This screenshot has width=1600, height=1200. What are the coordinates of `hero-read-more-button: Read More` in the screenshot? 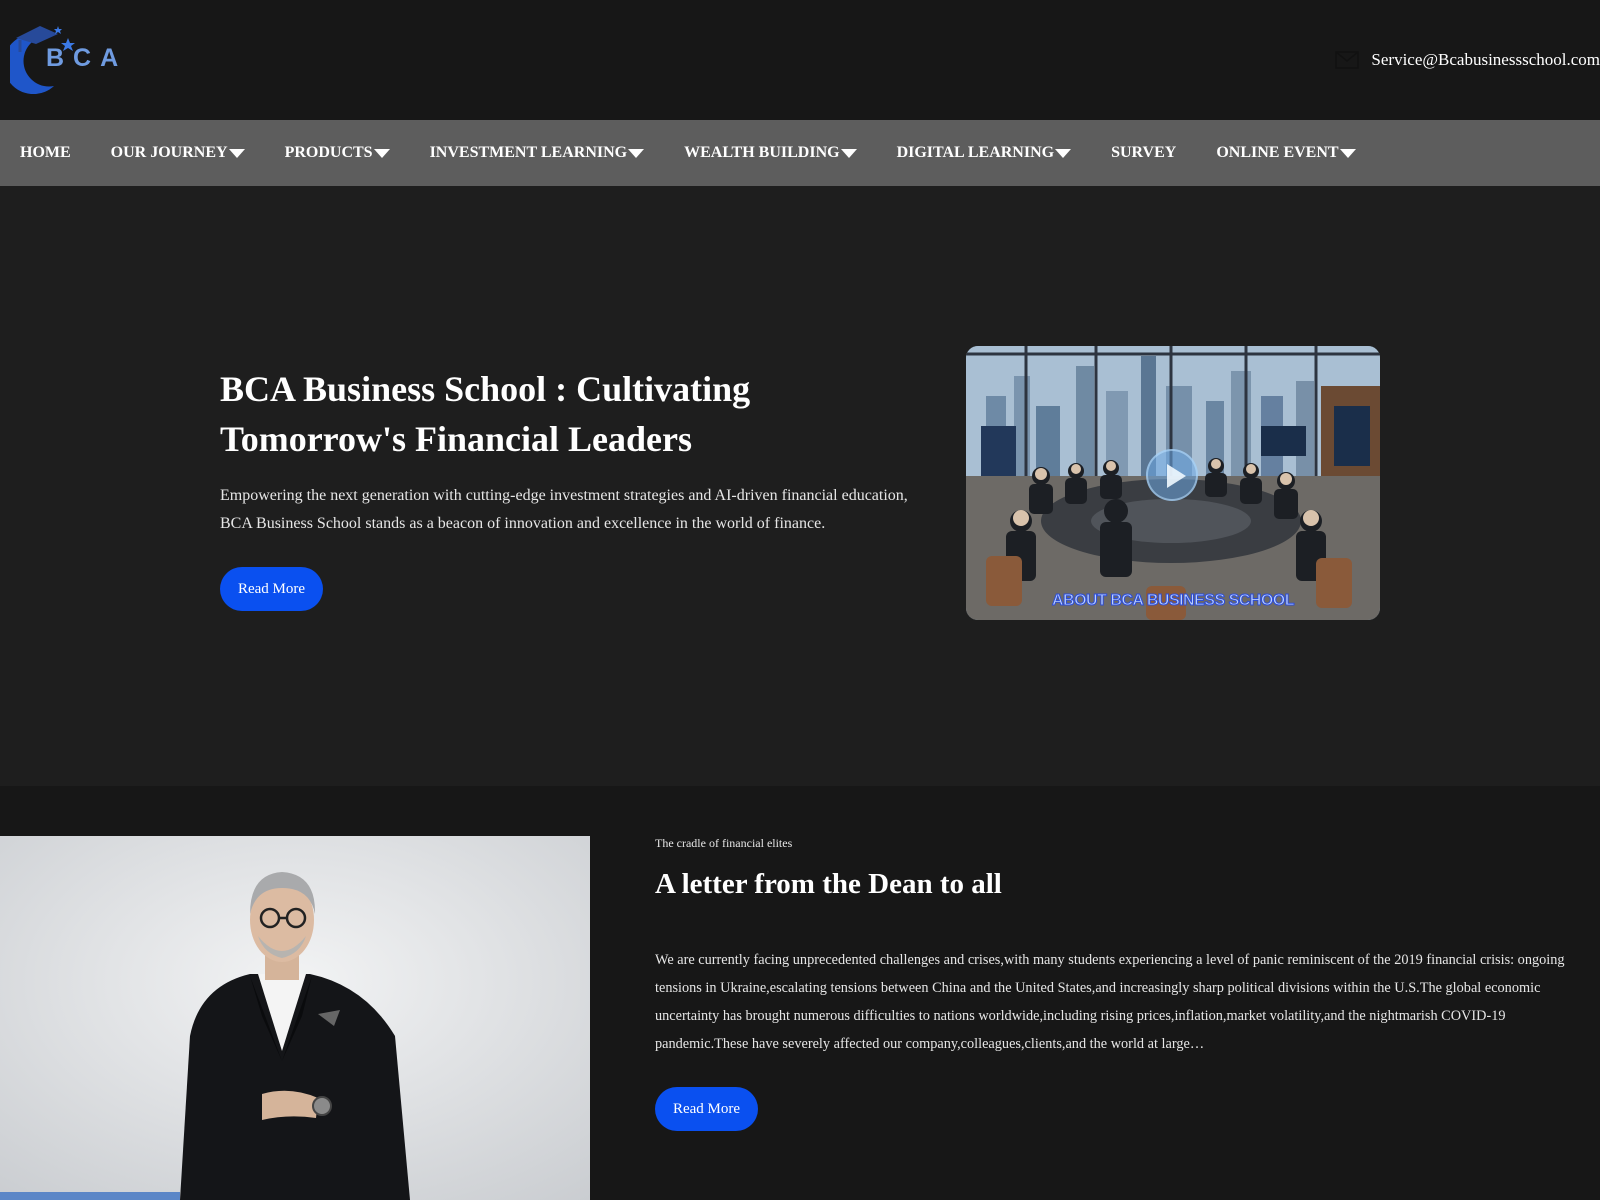 It's located at (271, 589).